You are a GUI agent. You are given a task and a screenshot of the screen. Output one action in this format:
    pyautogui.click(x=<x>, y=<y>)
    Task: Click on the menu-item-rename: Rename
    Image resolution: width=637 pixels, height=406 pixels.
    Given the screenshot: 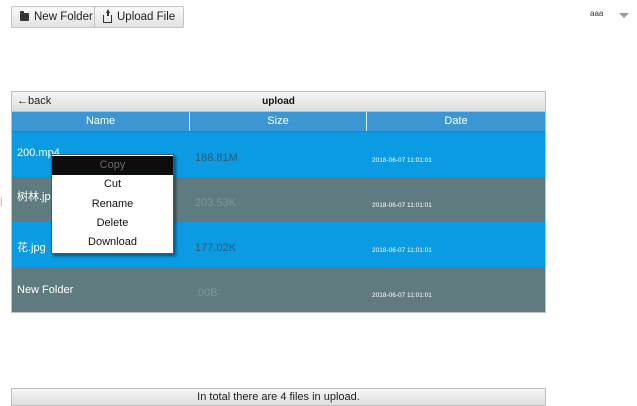 What is the action you would take?
    pyautogui.click(x=112, y=204)
    